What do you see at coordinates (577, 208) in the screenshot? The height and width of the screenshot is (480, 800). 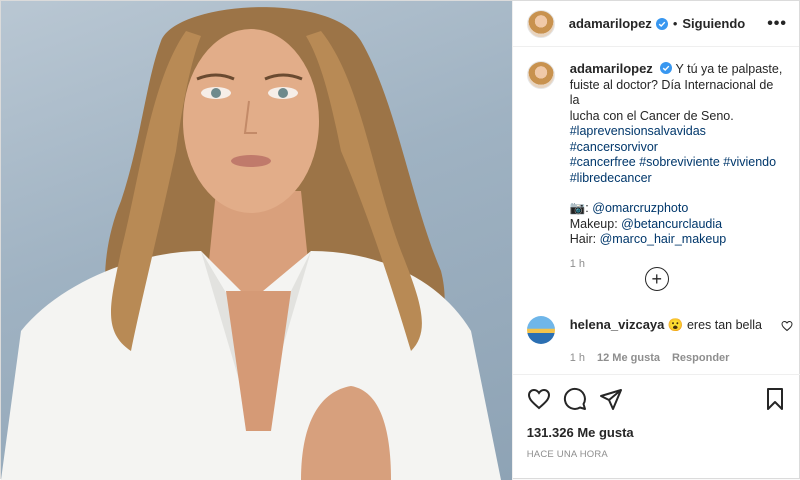 I see `camera-icon: 📷` at bounding box center [577, 208].